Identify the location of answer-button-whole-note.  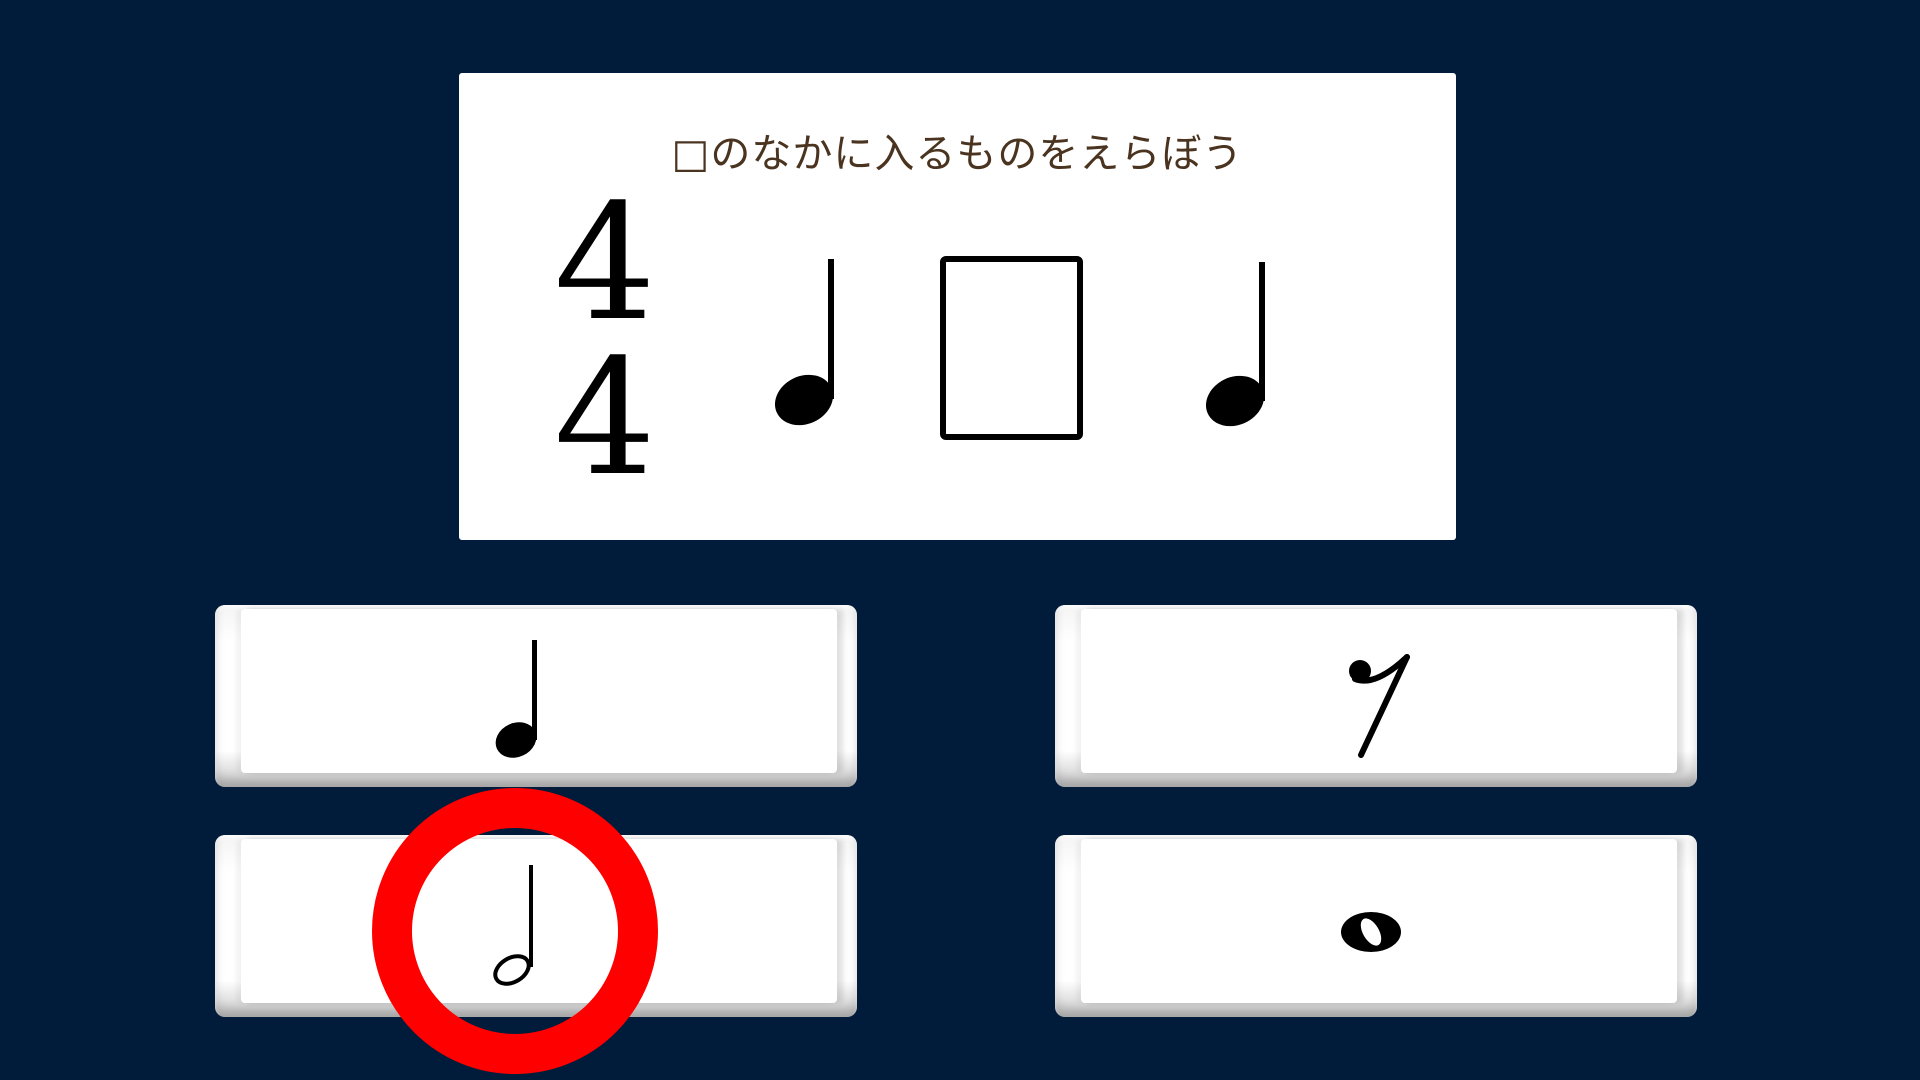
(1376, 926).